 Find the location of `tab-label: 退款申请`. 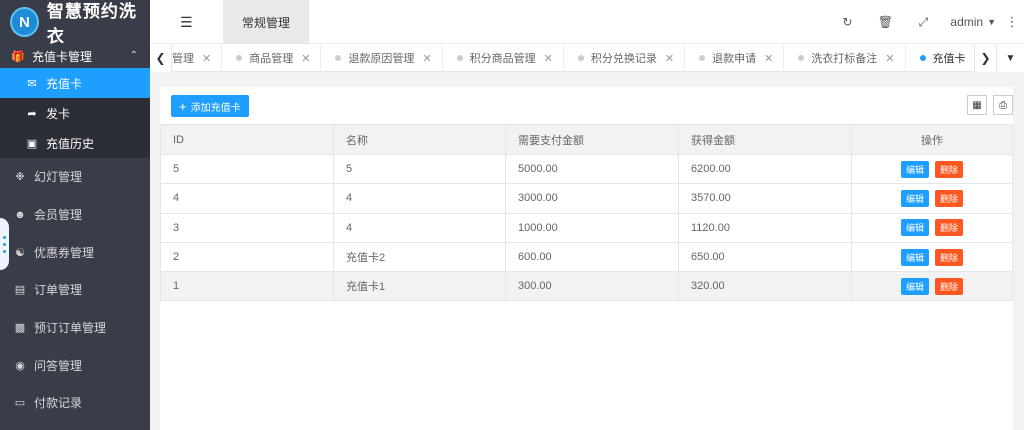

tab-label: 退款申请 is located at coordinates (734, 59).